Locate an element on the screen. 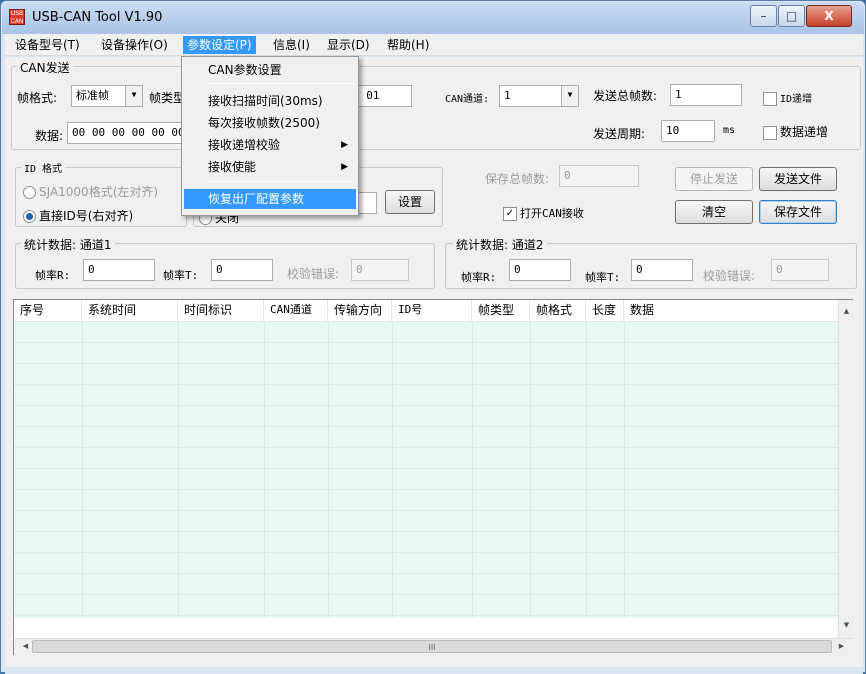 The image size is (866, 674). total-frames-input: 1 is located at coordinates (706, 95).